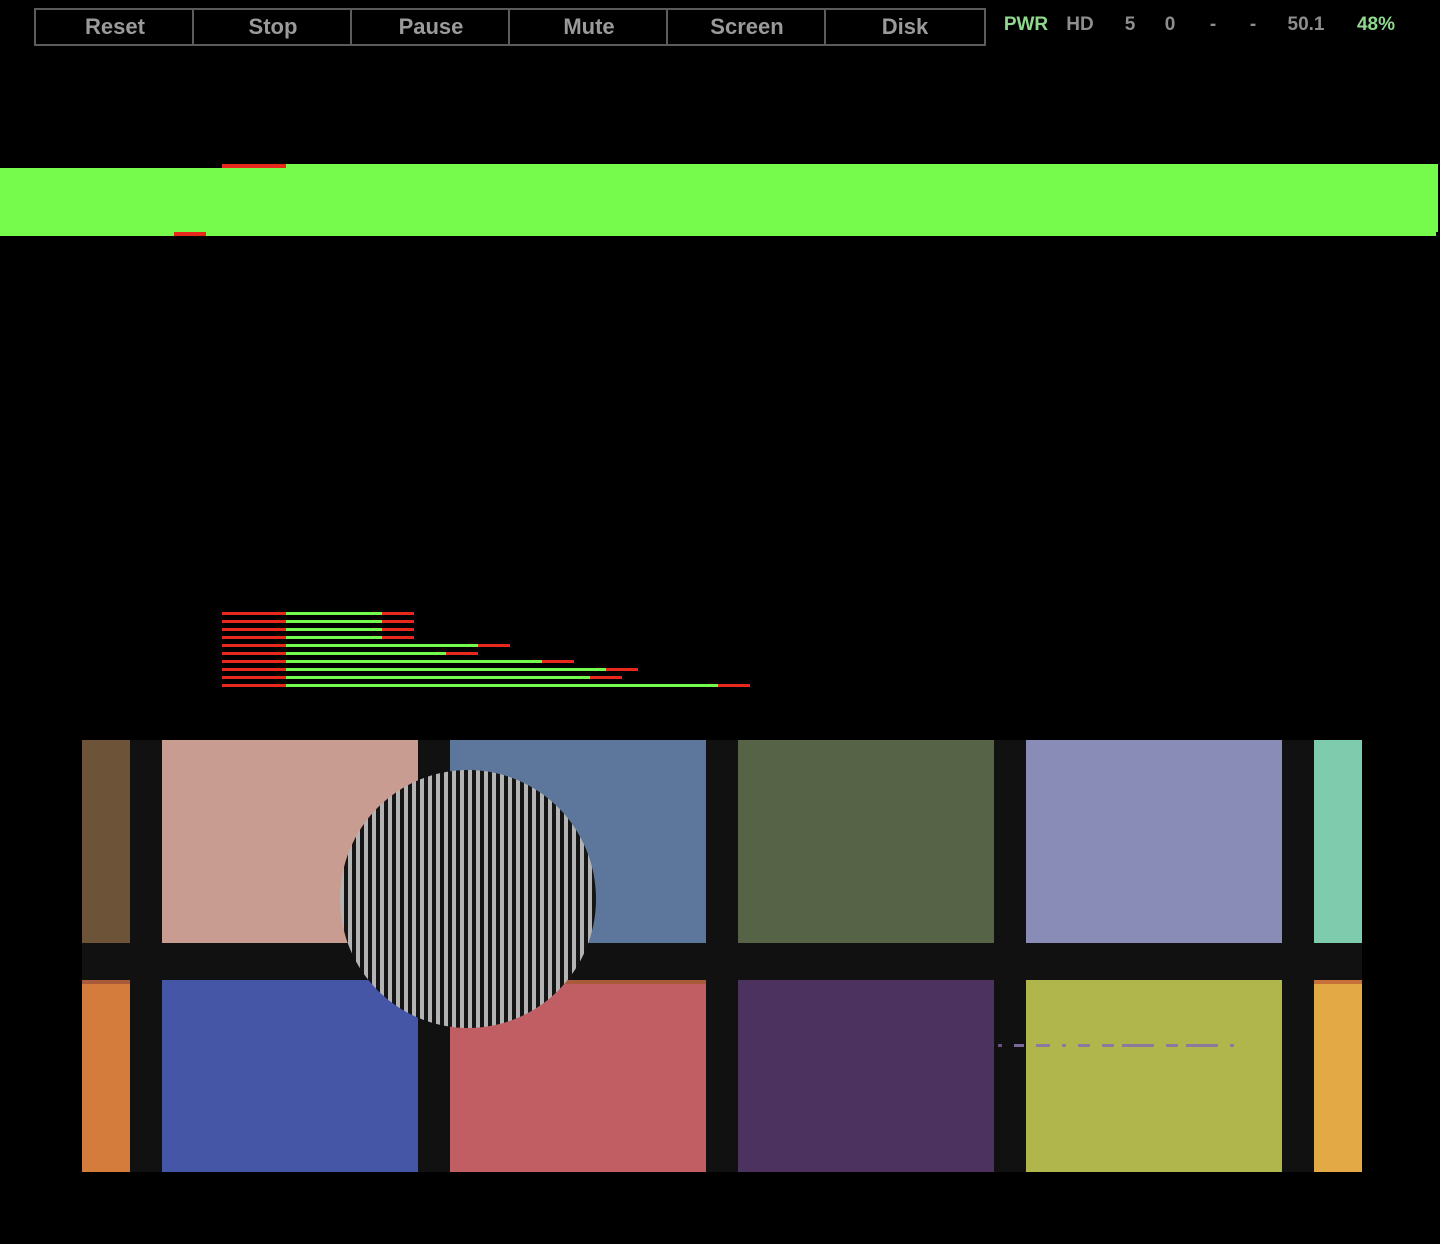 The image size is (1440, 1244). What do you see at coordinates (1026, 24) in the screenshot?
I see `power-indicator: PWR` at bounding box center [1026, 24].